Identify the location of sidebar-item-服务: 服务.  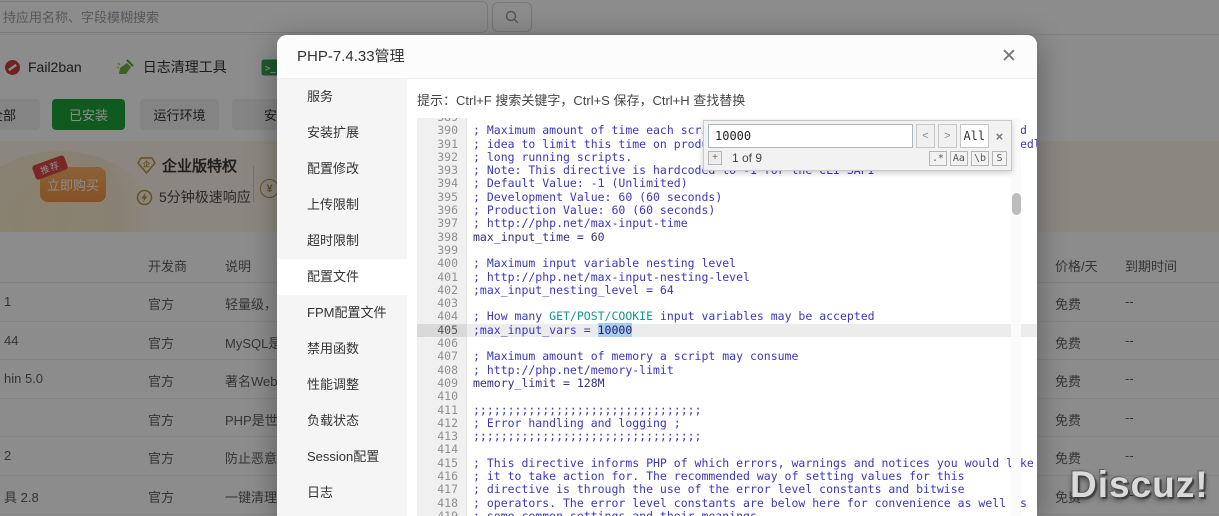
(342, 97).